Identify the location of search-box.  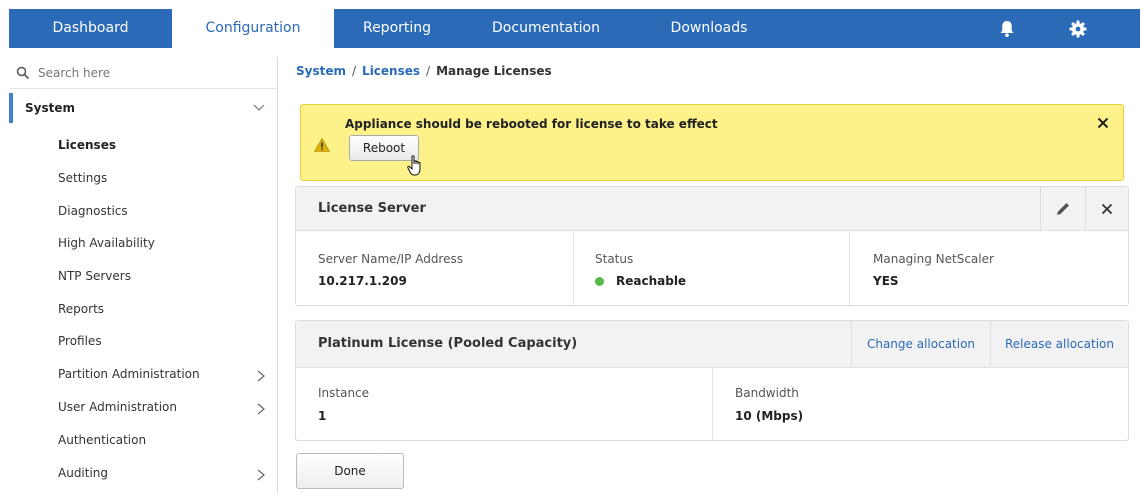
(143, 73).